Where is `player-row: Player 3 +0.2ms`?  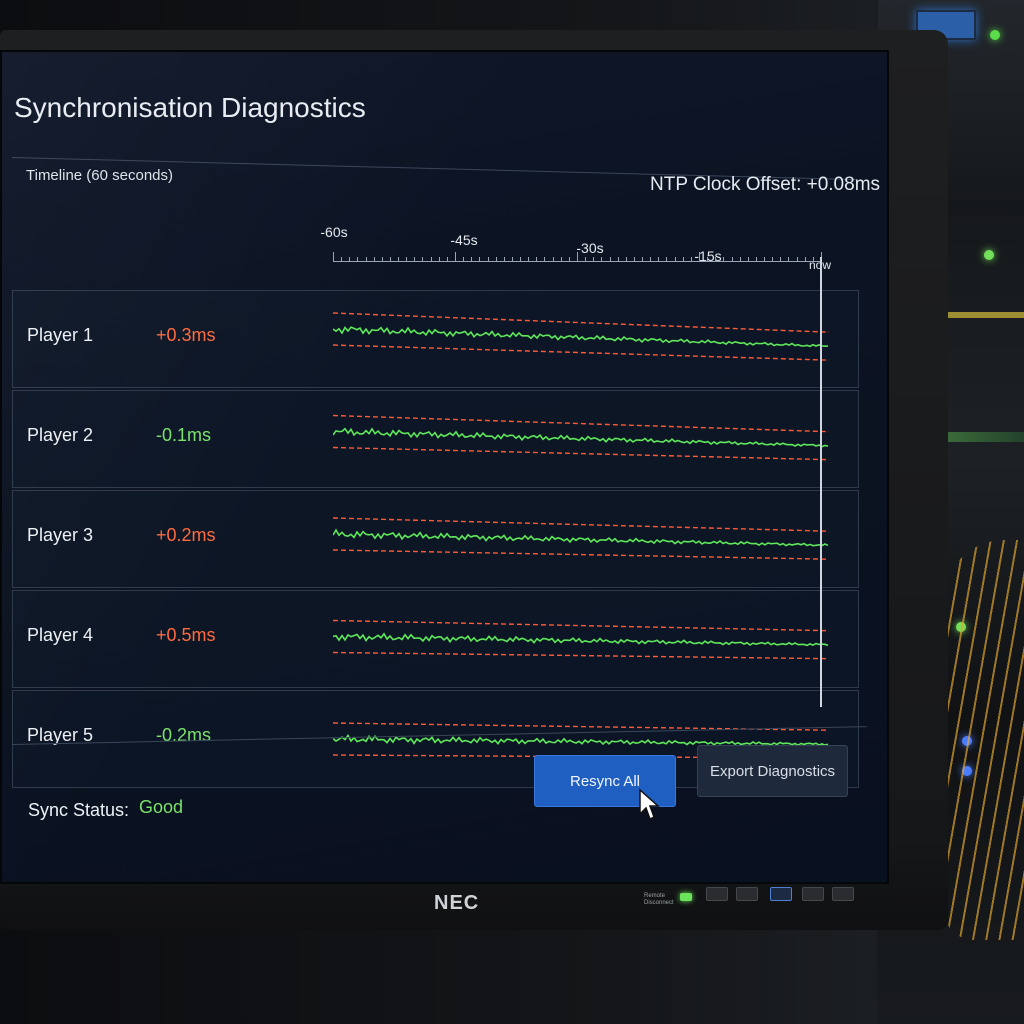 player-row: Player 3 +0.2ms is located at coordinates (435, 539).